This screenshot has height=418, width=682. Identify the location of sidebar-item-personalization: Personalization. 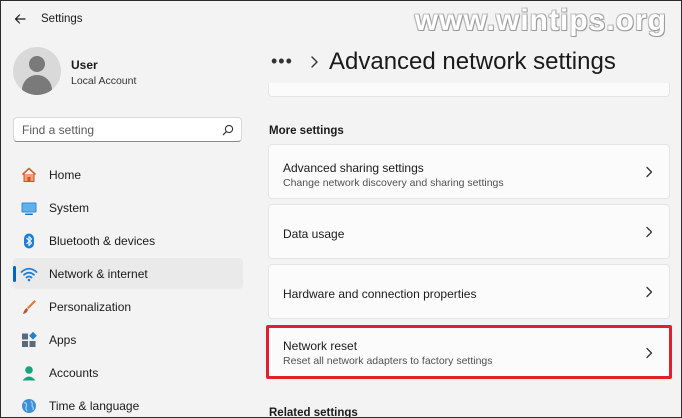
(128, 306).